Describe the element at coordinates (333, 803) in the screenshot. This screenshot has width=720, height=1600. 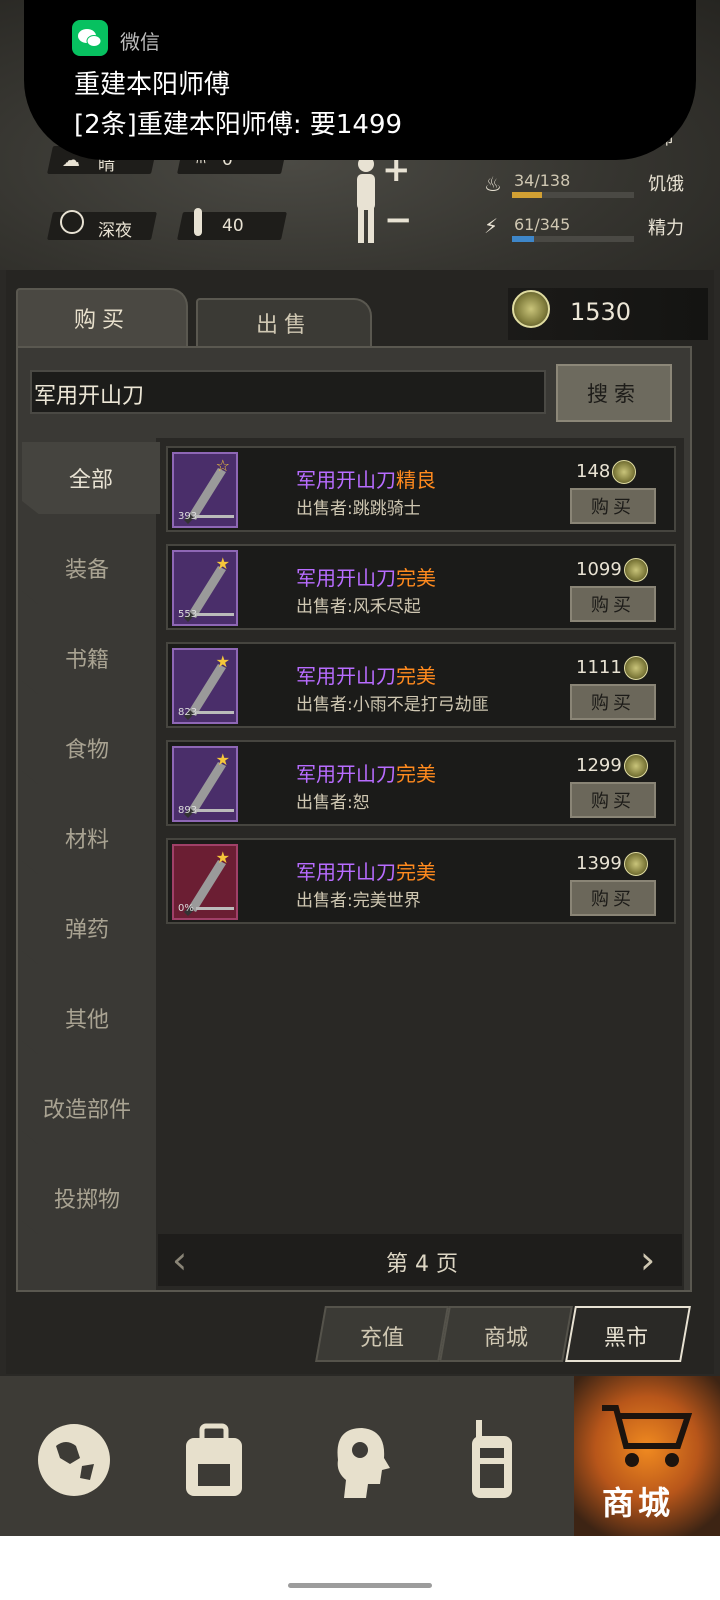
I see `item-seller: 出售者:恕` at that location.